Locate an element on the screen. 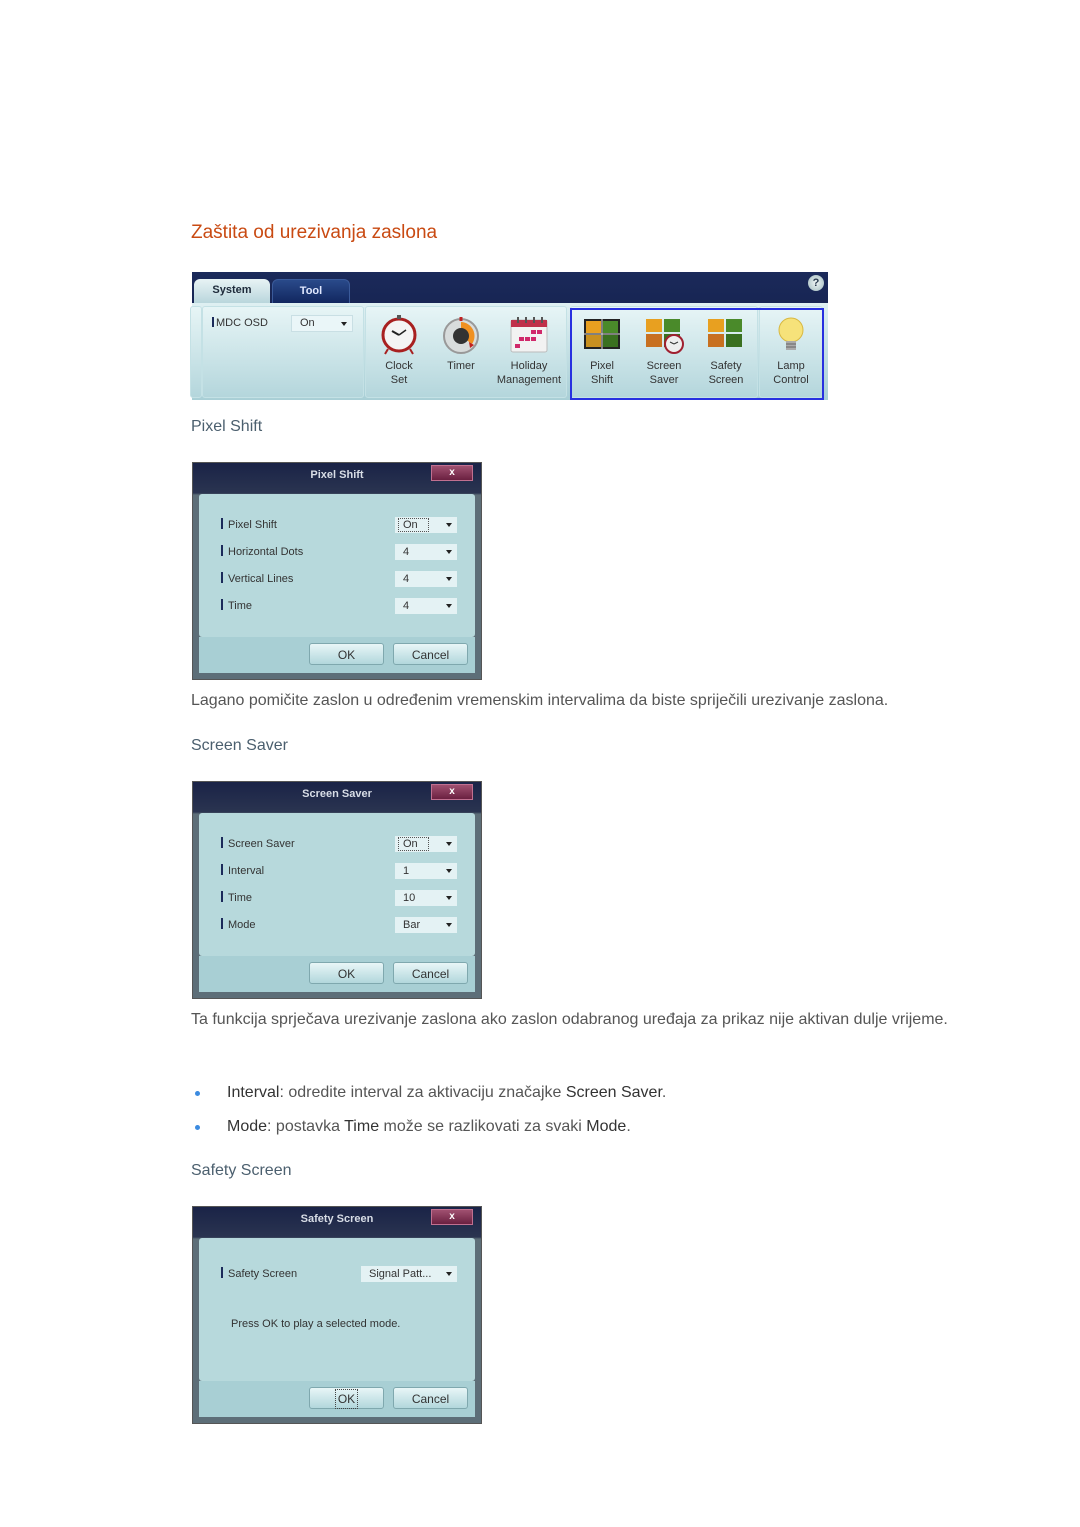 This screenshot has height=1527, width=1080. tab-system: System is located at coordinates (232, 291).